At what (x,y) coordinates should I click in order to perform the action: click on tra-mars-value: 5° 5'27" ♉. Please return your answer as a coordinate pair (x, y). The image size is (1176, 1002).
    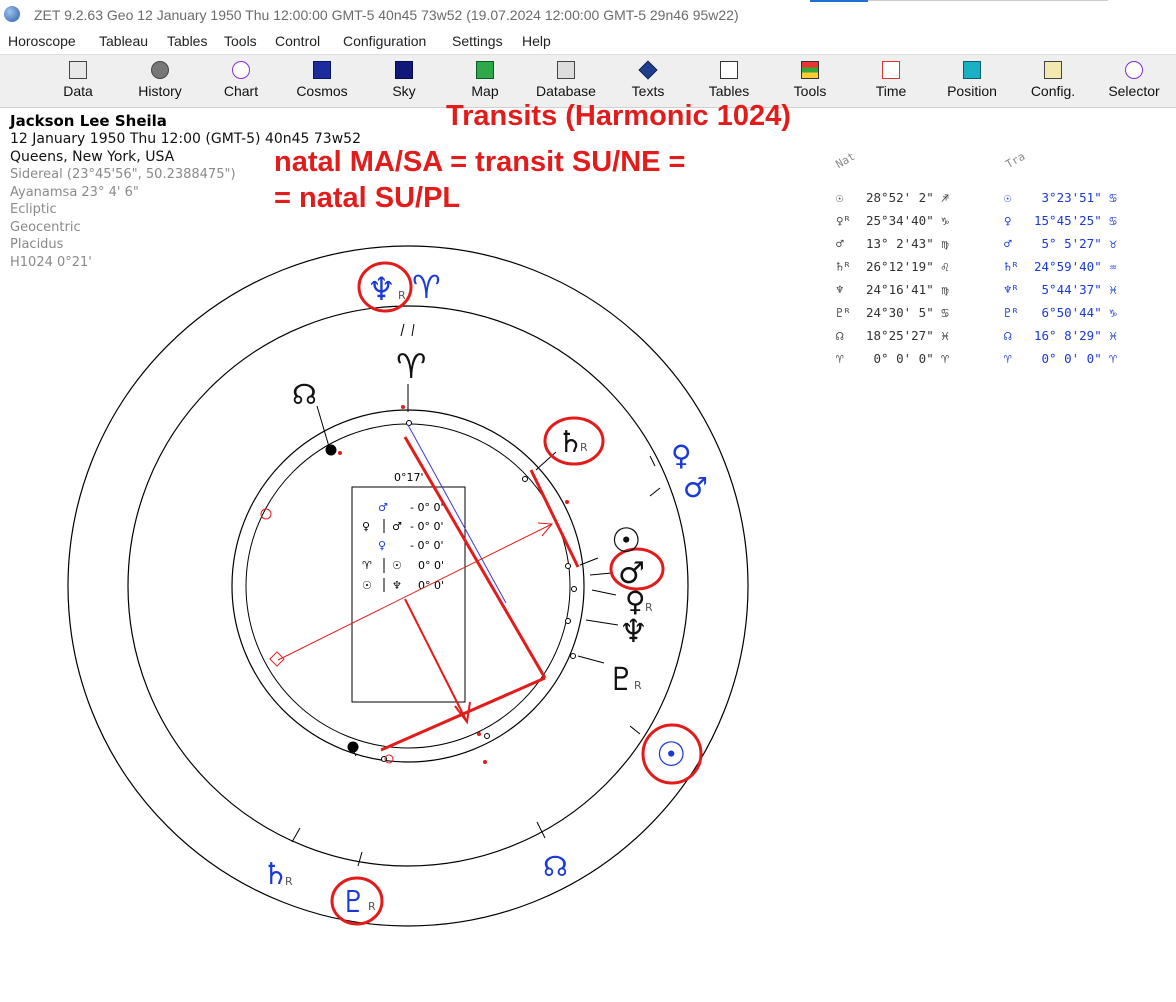
    Looking at the image, I should click on (1075, 243).